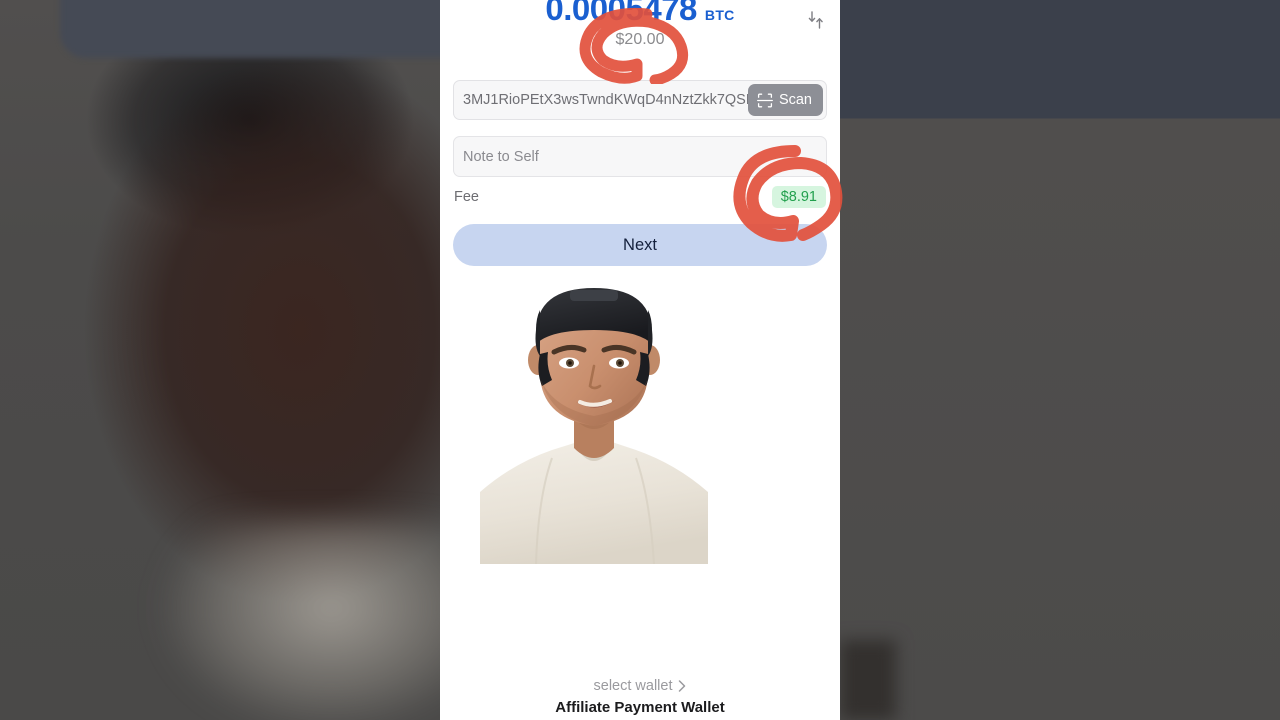  I want to click on amount-btc-value: 0.0005478, so click(621, 13).